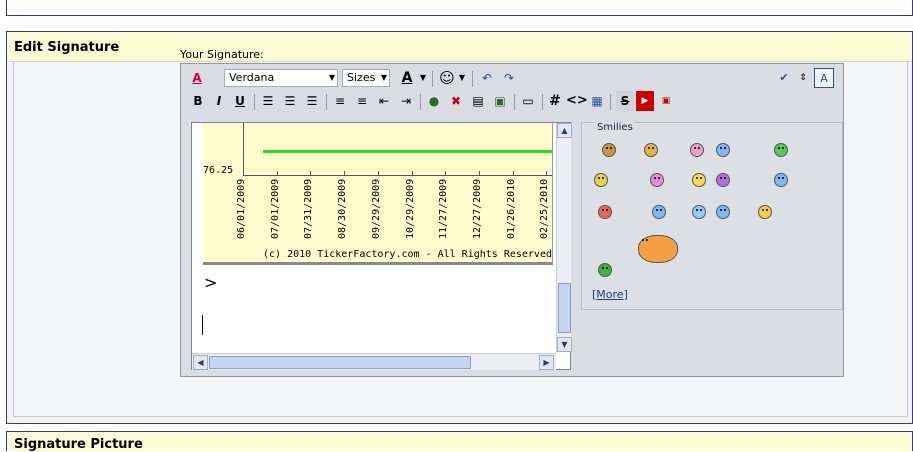  Describe the element at coordinates (222, 54) in the screenshot. I see `your-signature-label: Your Signature:` at that location.